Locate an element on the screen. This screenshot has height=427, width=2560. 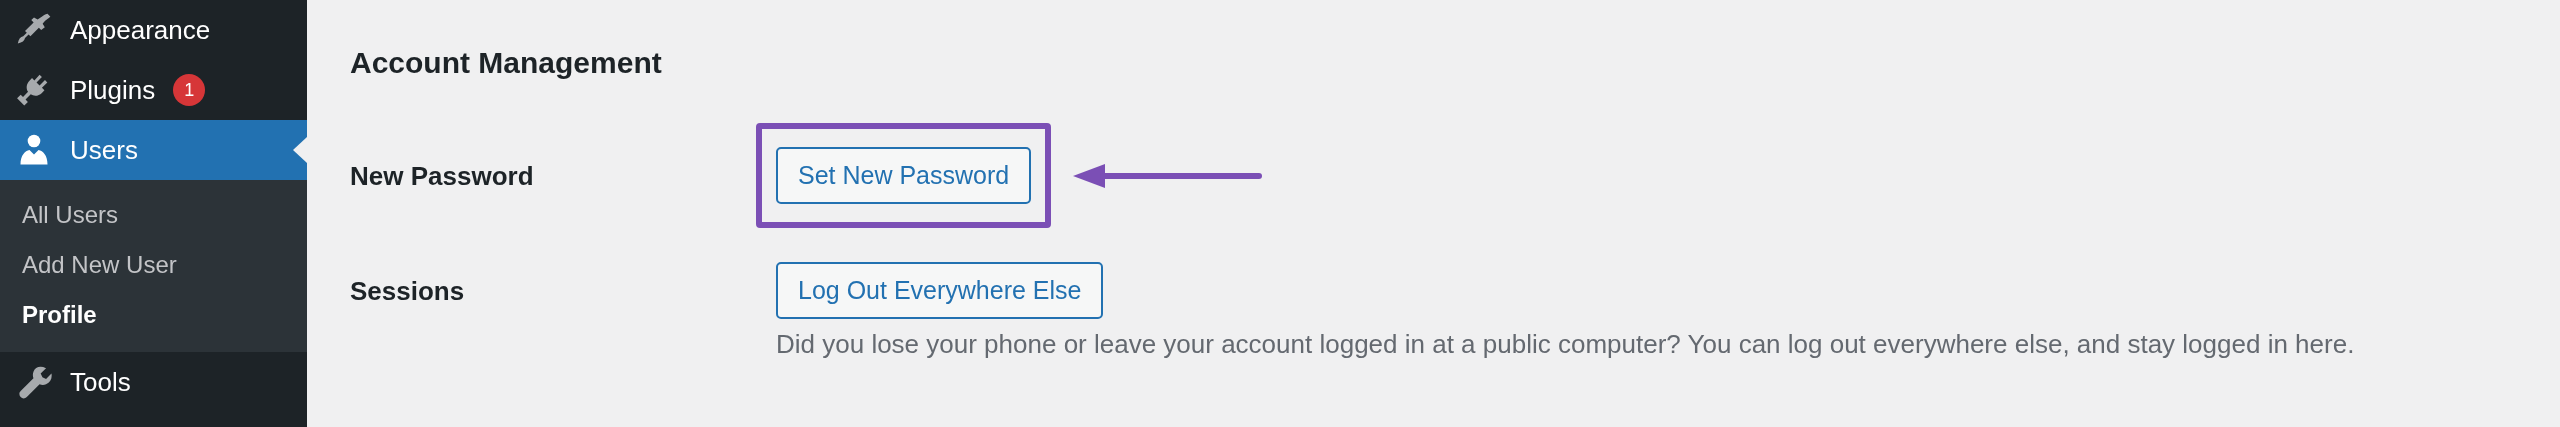
action-button: Set New Password is located at coordinates (904, 175).